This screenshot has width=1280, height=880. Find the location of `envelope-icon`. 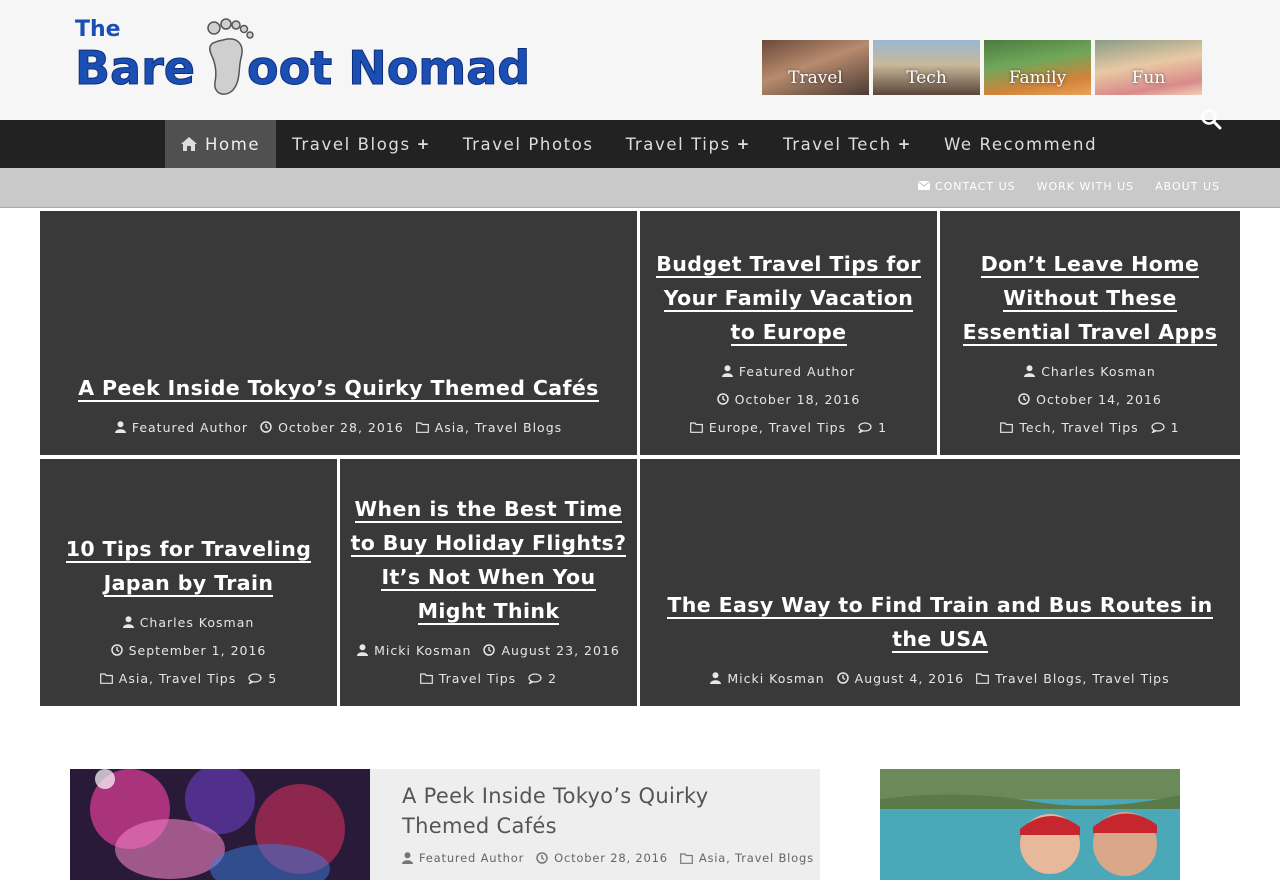

envelope-icon is located at coordinates (924, 186).